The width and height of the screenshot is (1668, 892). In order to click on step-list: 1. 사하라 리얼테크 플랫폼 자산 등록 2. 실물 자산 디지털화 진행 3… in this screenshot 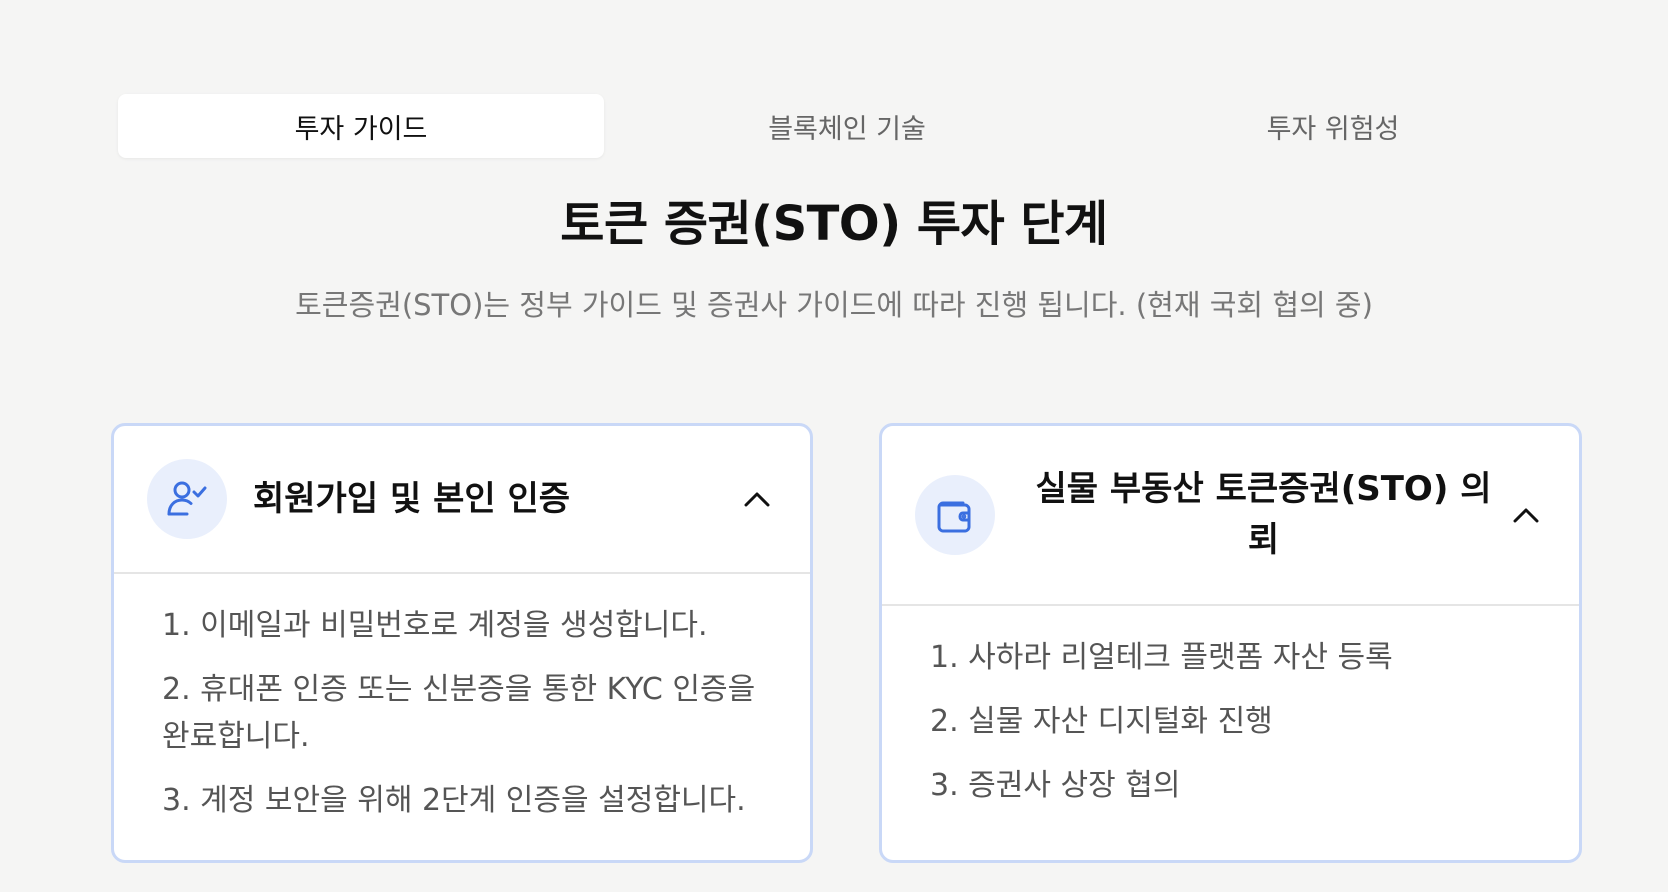, I will do `click(1230, 707)`.